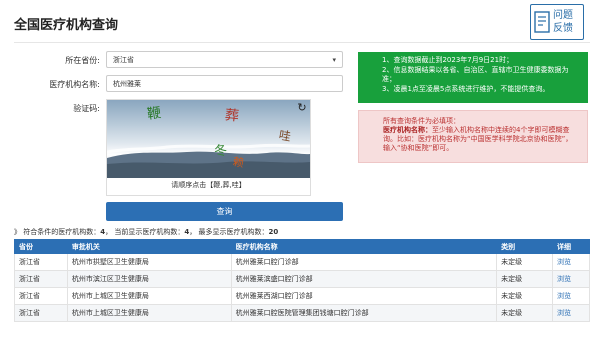  Describe the element at coordinates (557, 22) in the screenshot. I see `feedback-button: 问题 反馈` at that location.